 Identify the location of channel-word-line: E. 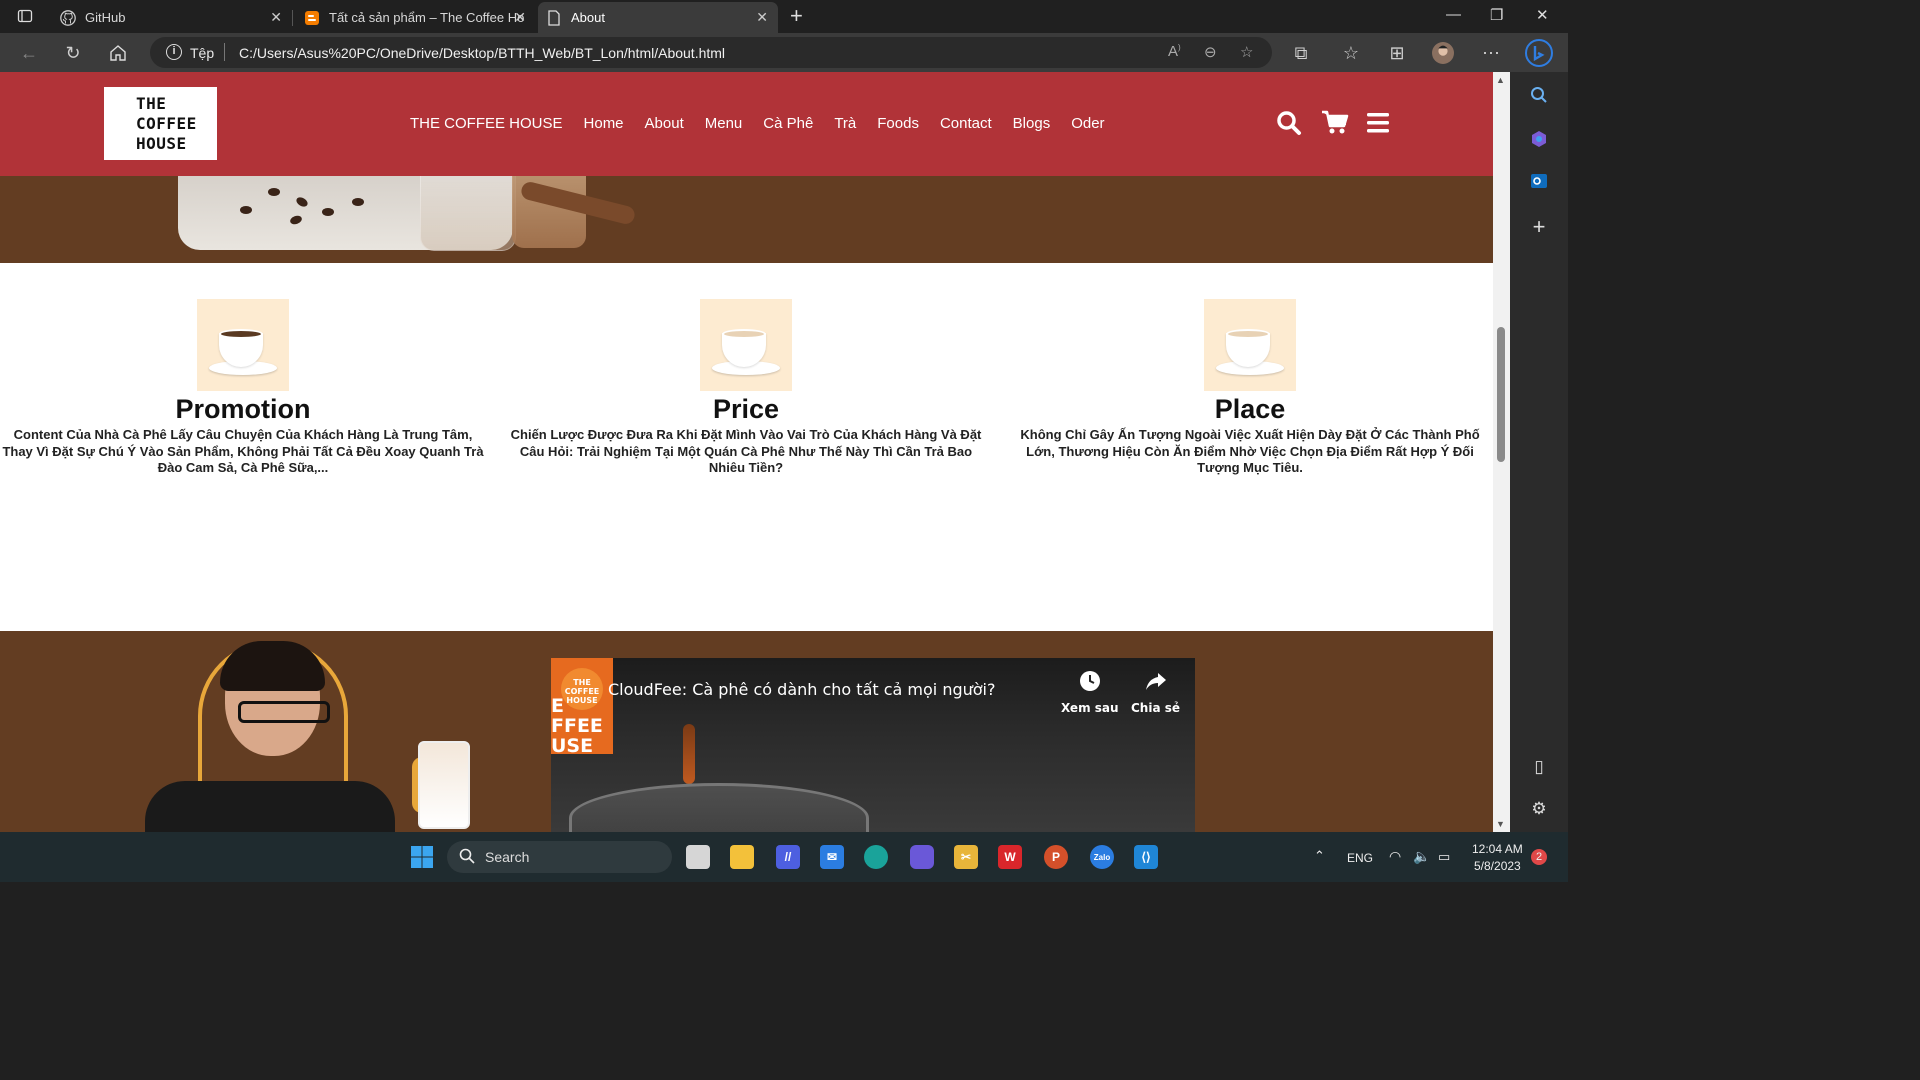
(557, 706).